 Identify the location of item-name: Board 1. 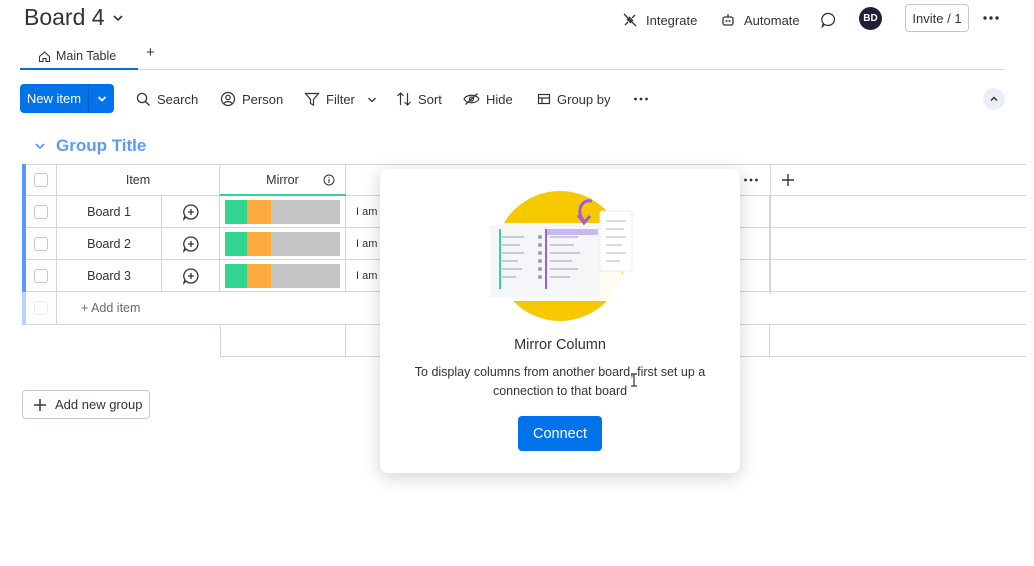
(109, 212).